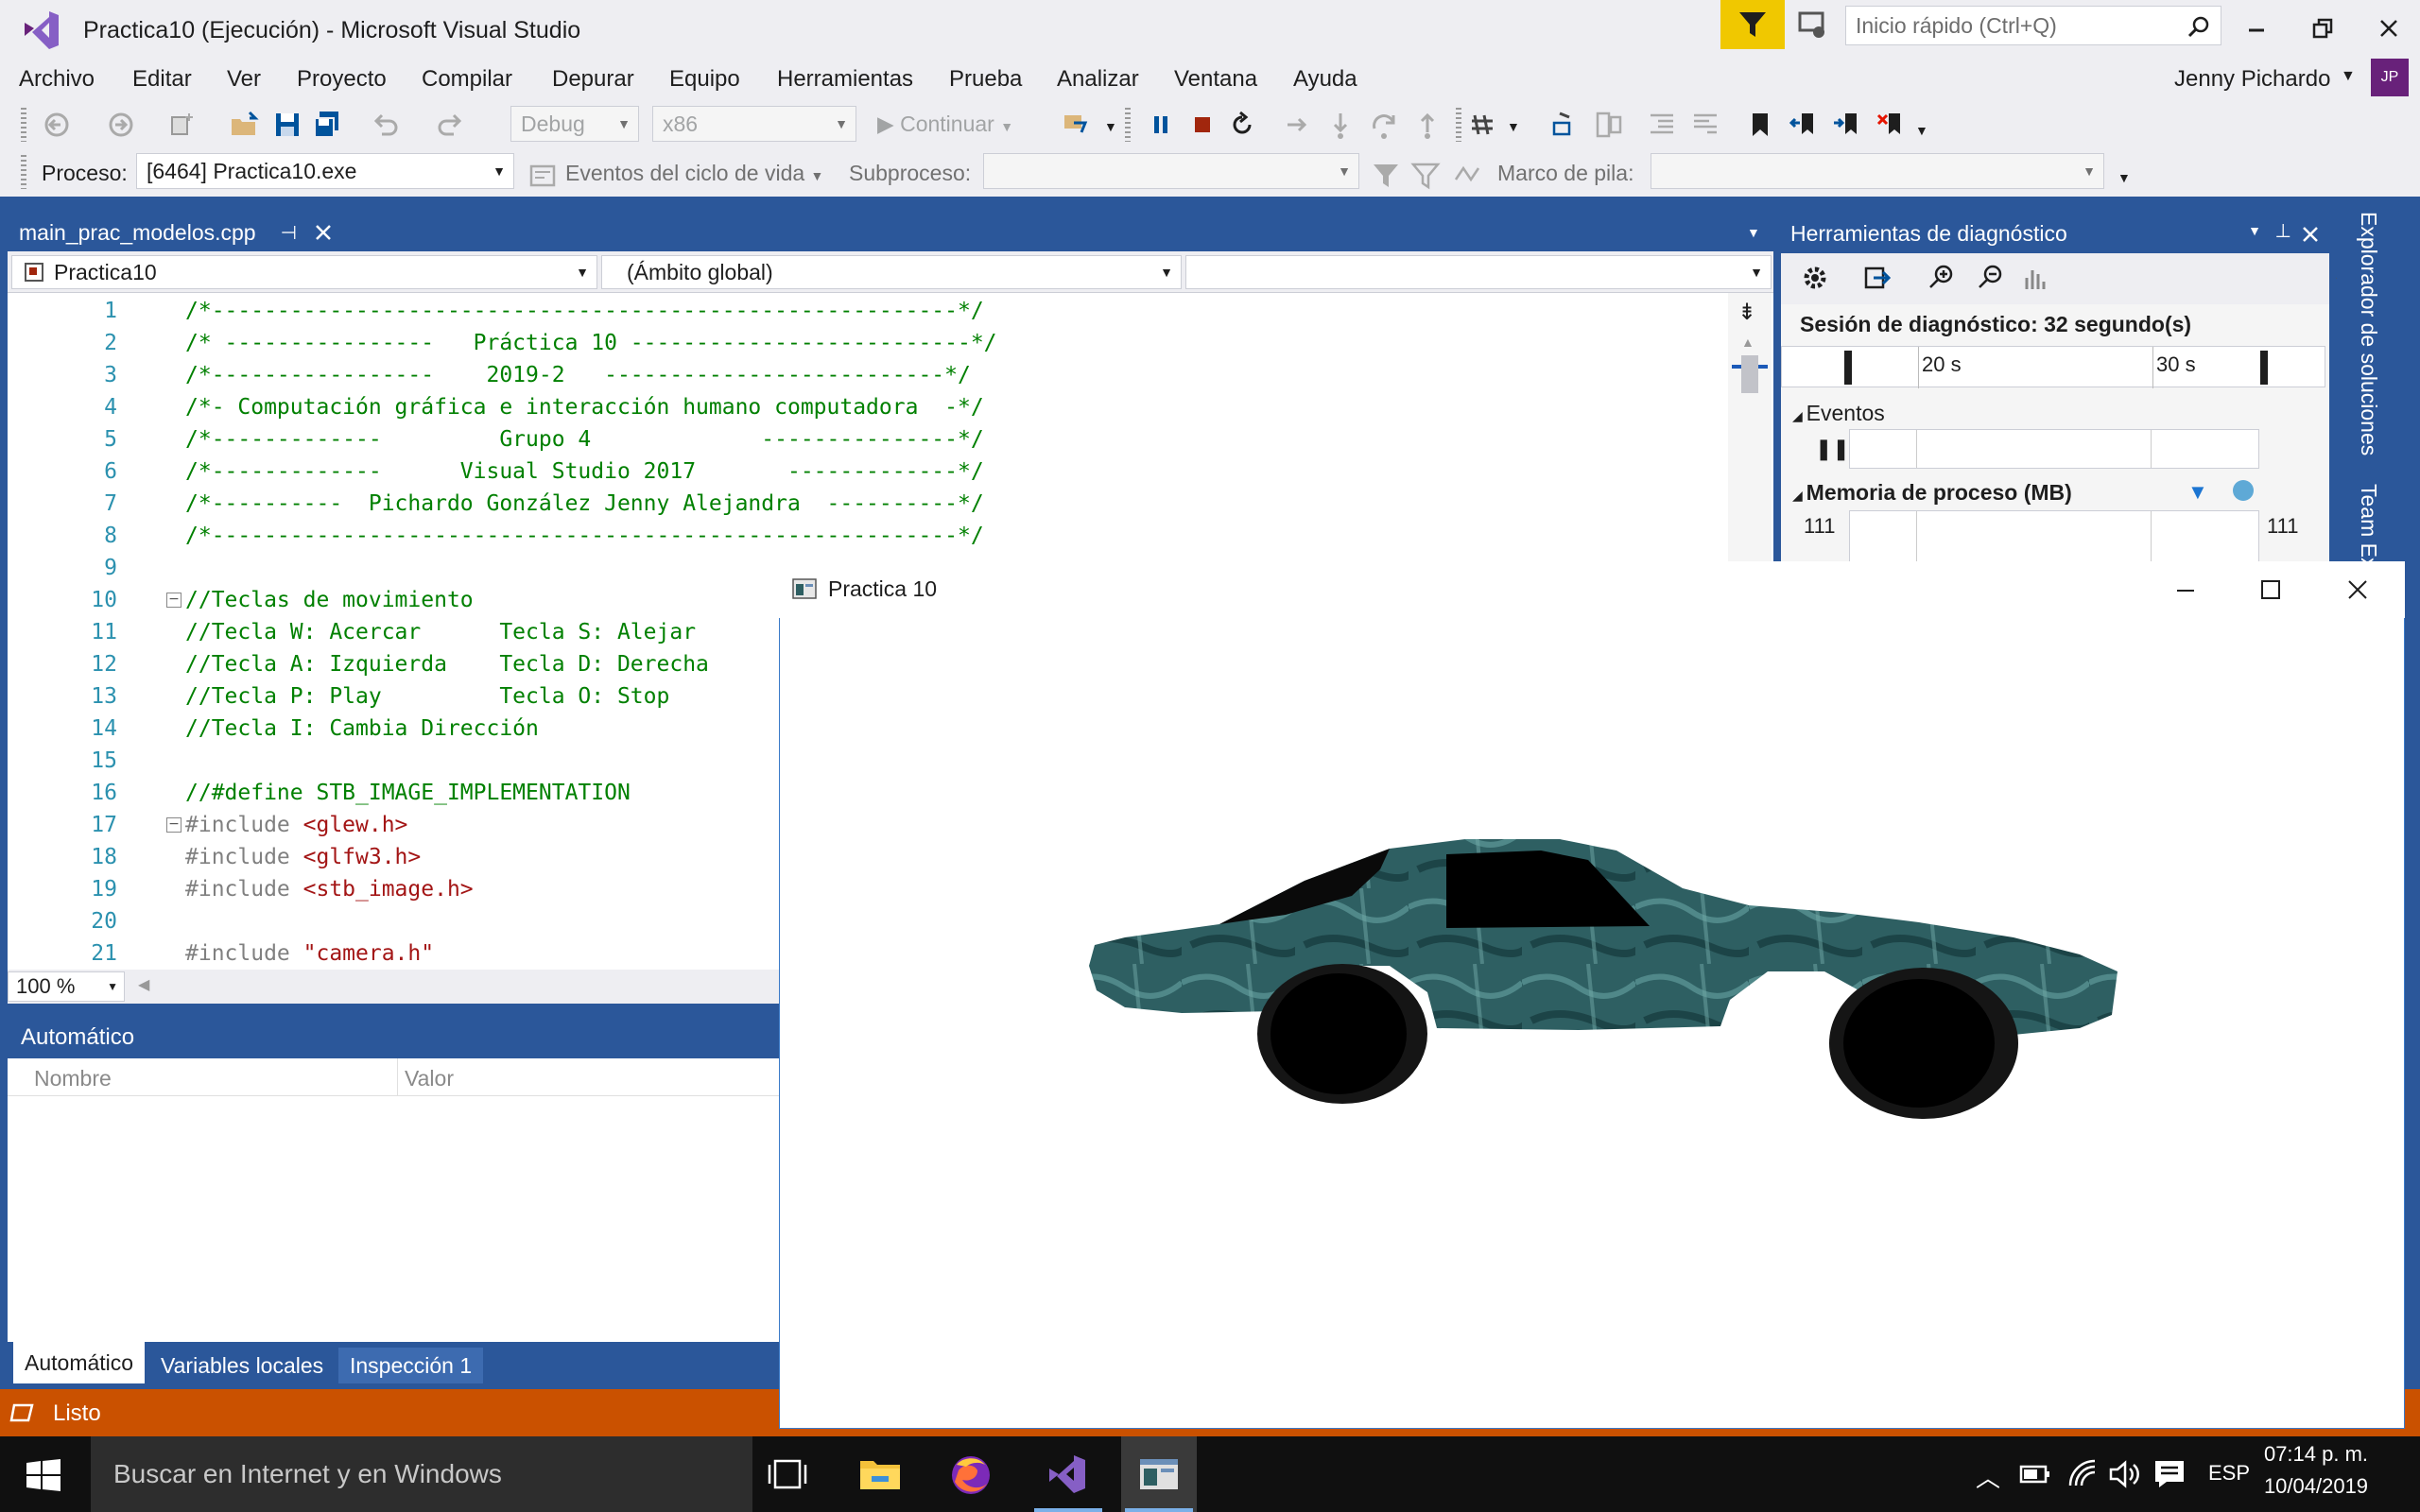  What do you see at coordinates (1832, 449) in the screenshot?
I see `pause-icon: ❚❚` at bounding box center [1832, 449].